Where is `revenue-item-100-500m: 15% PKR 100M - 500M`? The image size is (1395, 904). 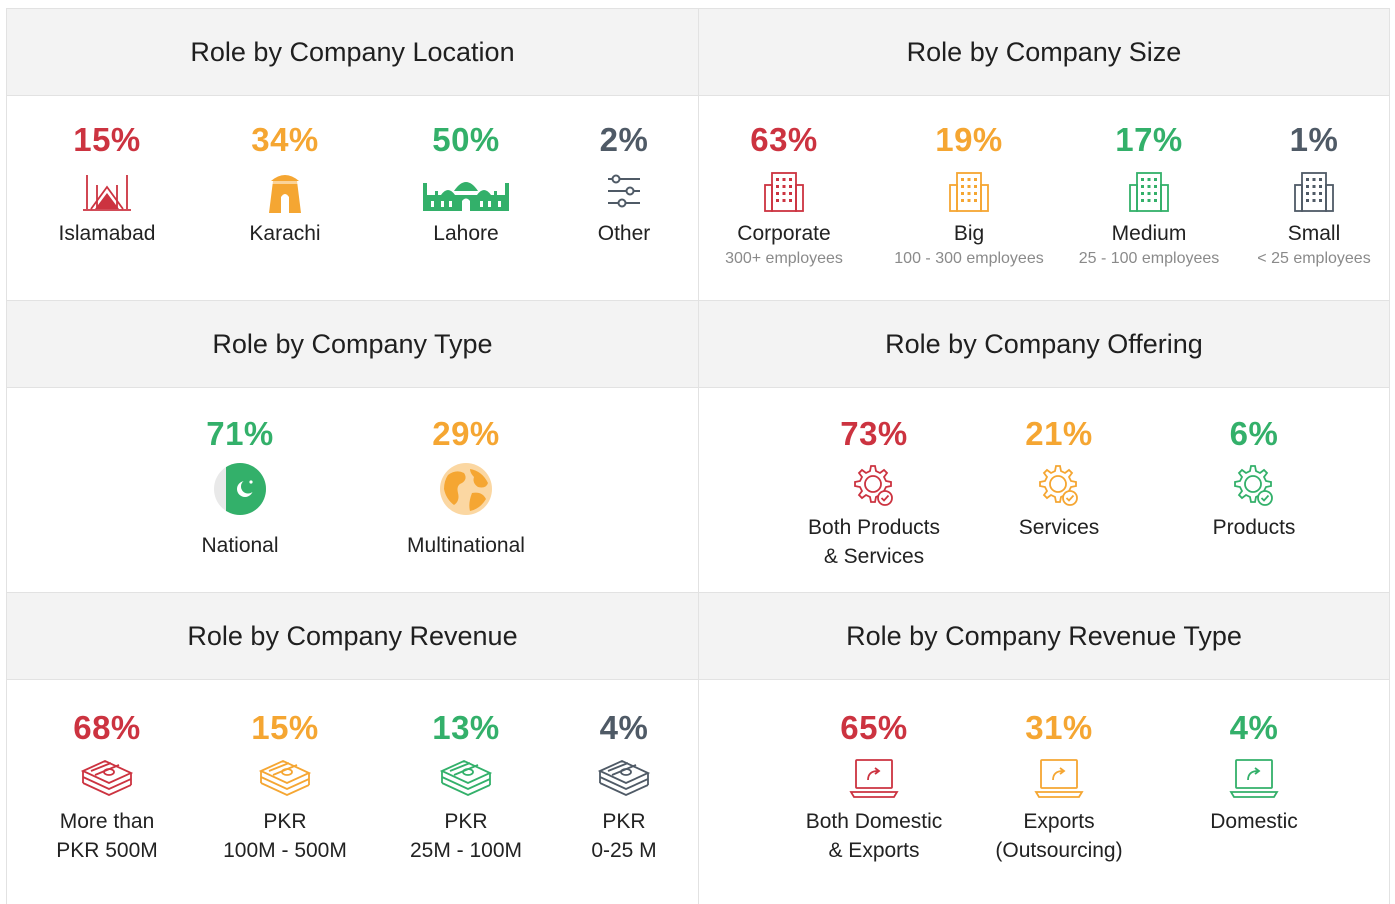 revenue-item-100-500m: 15% PKR 100M - 500M is located at coordinates (285, 787).